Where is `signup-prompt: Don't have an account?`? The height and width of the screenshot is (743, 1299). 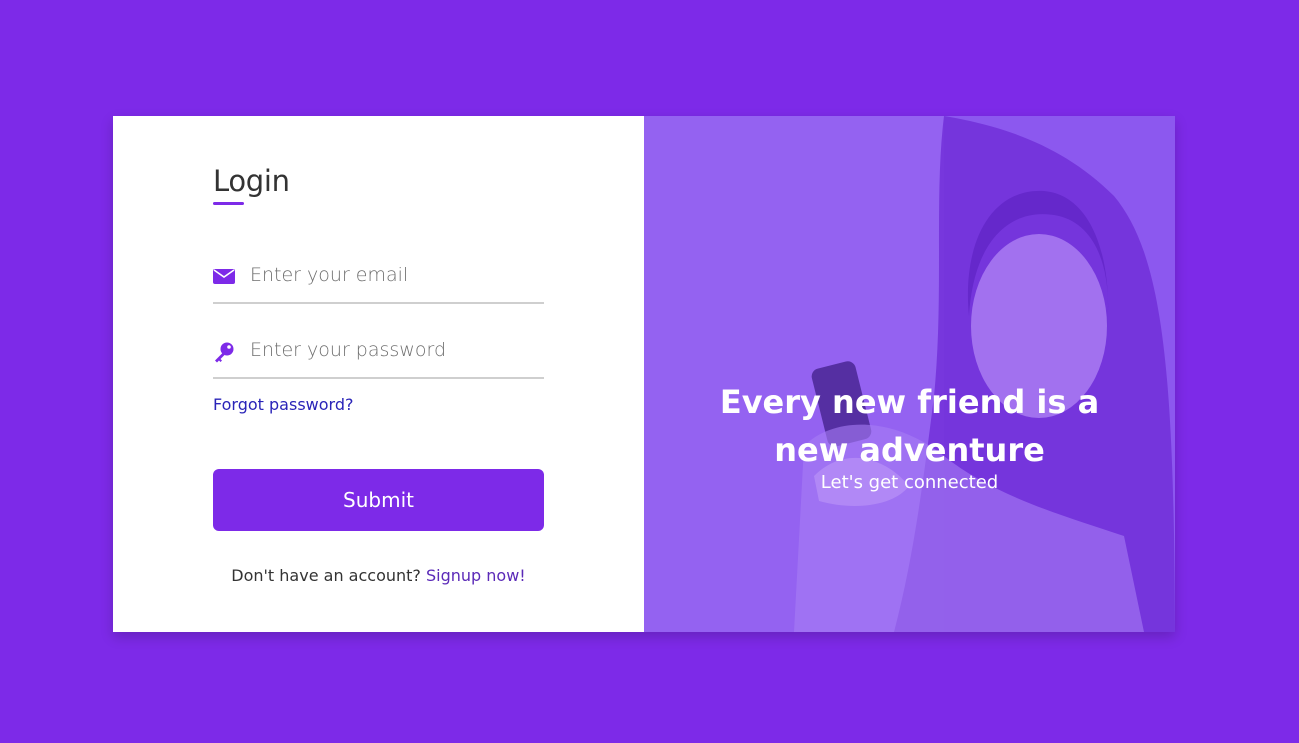
signup-prompt: Don't have an account? is located at coordinates (326, 575).